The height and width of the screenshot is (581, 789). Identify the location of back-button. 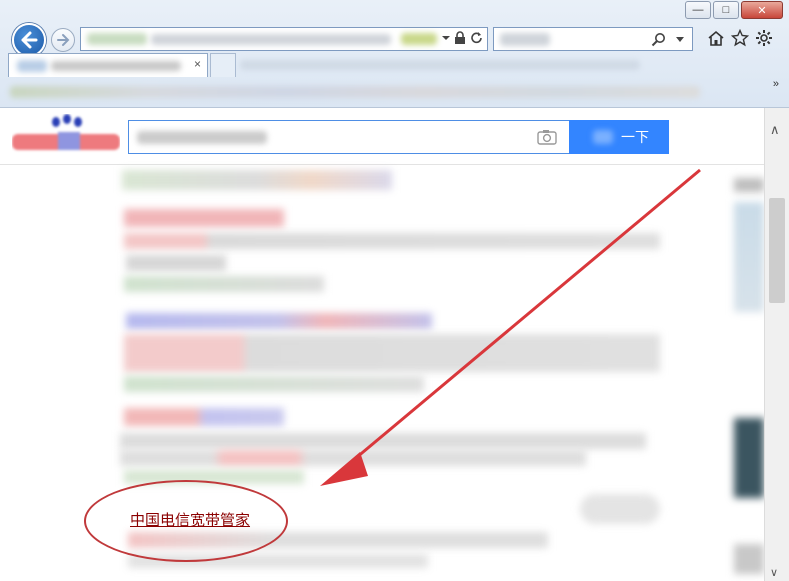
(29, 40).